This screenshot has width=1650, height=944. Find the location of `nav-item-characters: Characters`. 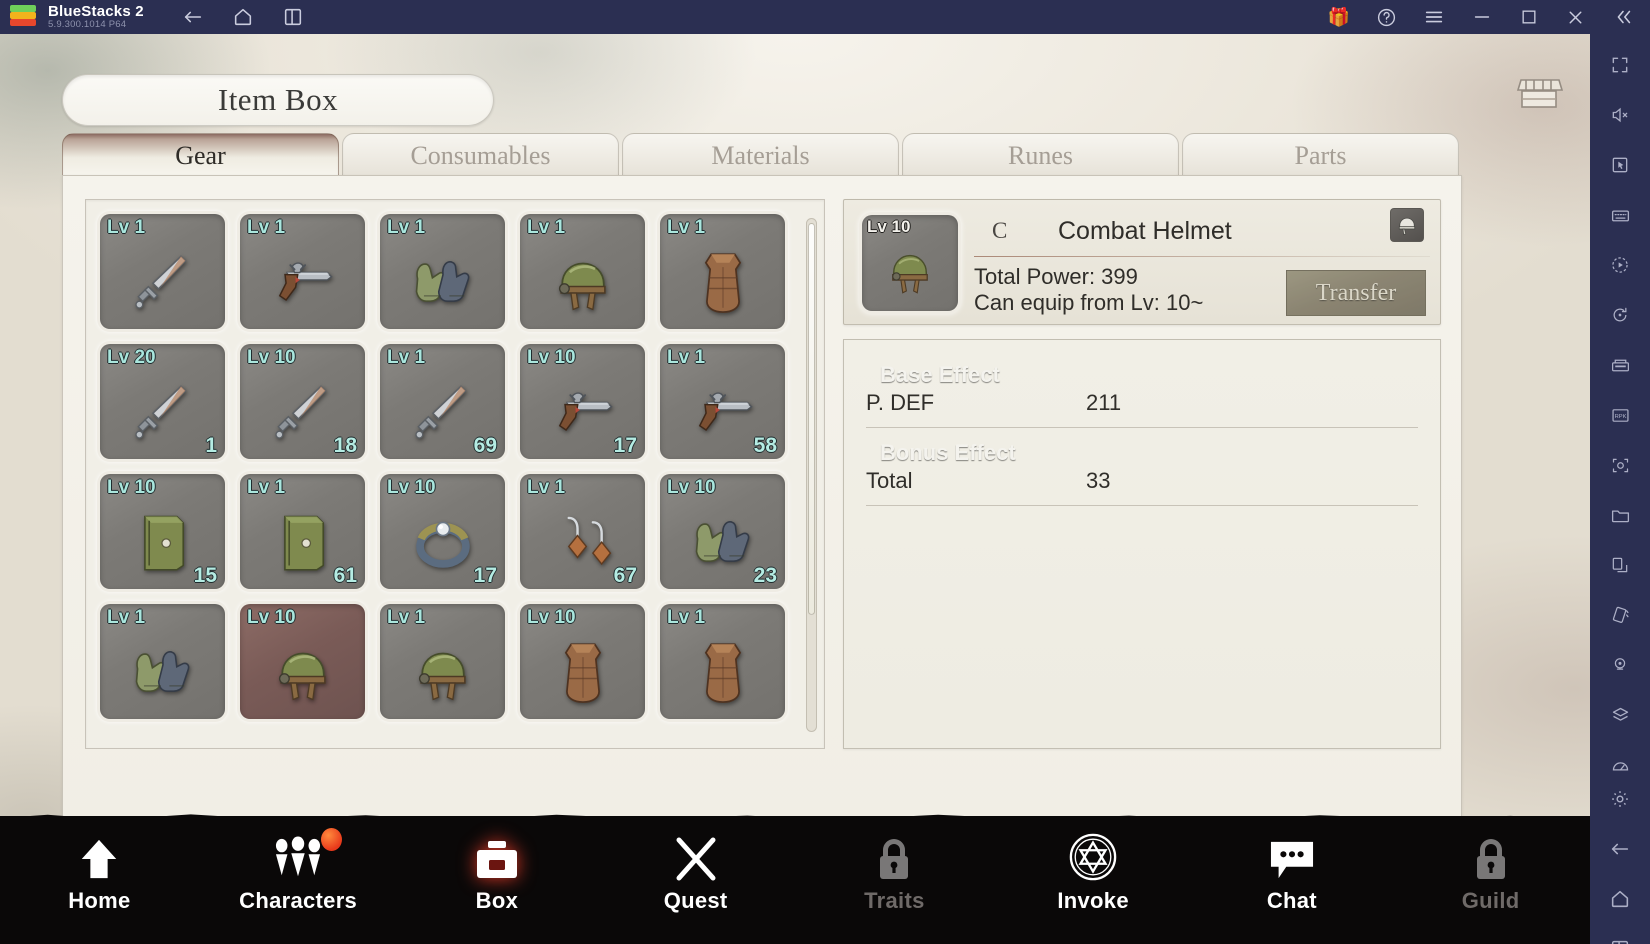

nav-item-characters: Characters is located at coordinates (298, 884).